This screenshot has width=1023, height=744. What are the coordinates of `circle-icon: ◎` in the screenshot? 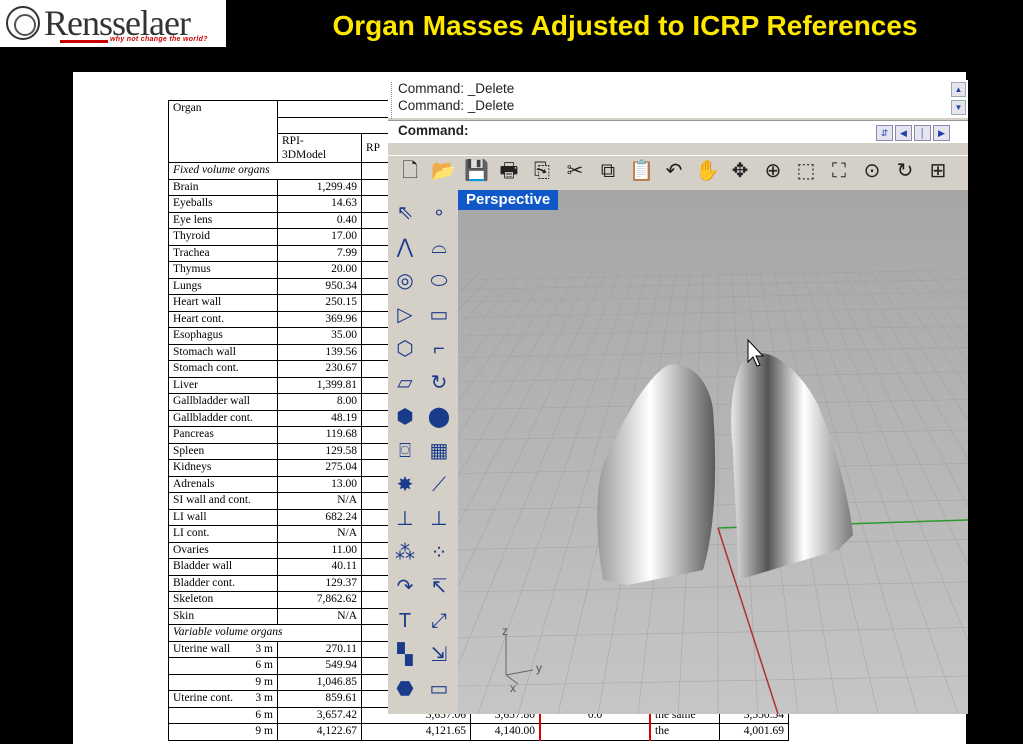 It's located at (405, 281).